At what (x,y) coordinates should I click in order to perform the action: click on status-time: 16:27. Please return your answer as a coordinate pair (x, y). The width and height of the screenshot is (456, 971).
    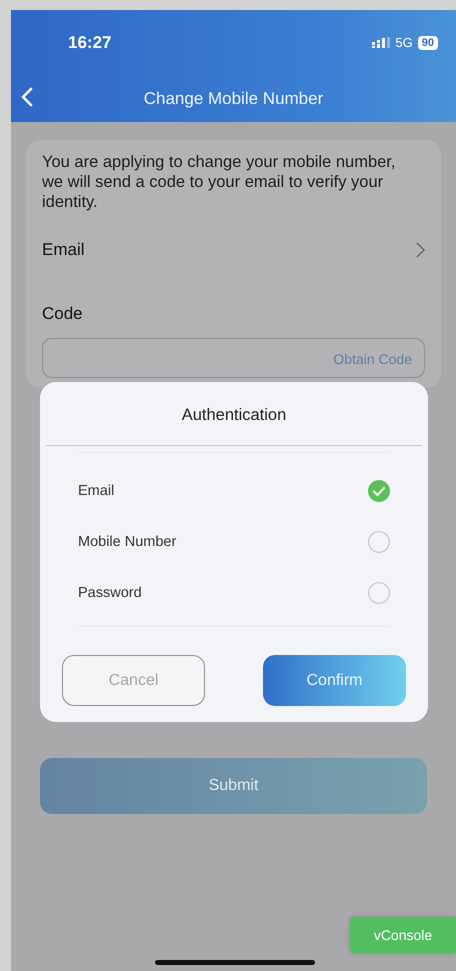
    Looking at the image, I should click on (90, 42).